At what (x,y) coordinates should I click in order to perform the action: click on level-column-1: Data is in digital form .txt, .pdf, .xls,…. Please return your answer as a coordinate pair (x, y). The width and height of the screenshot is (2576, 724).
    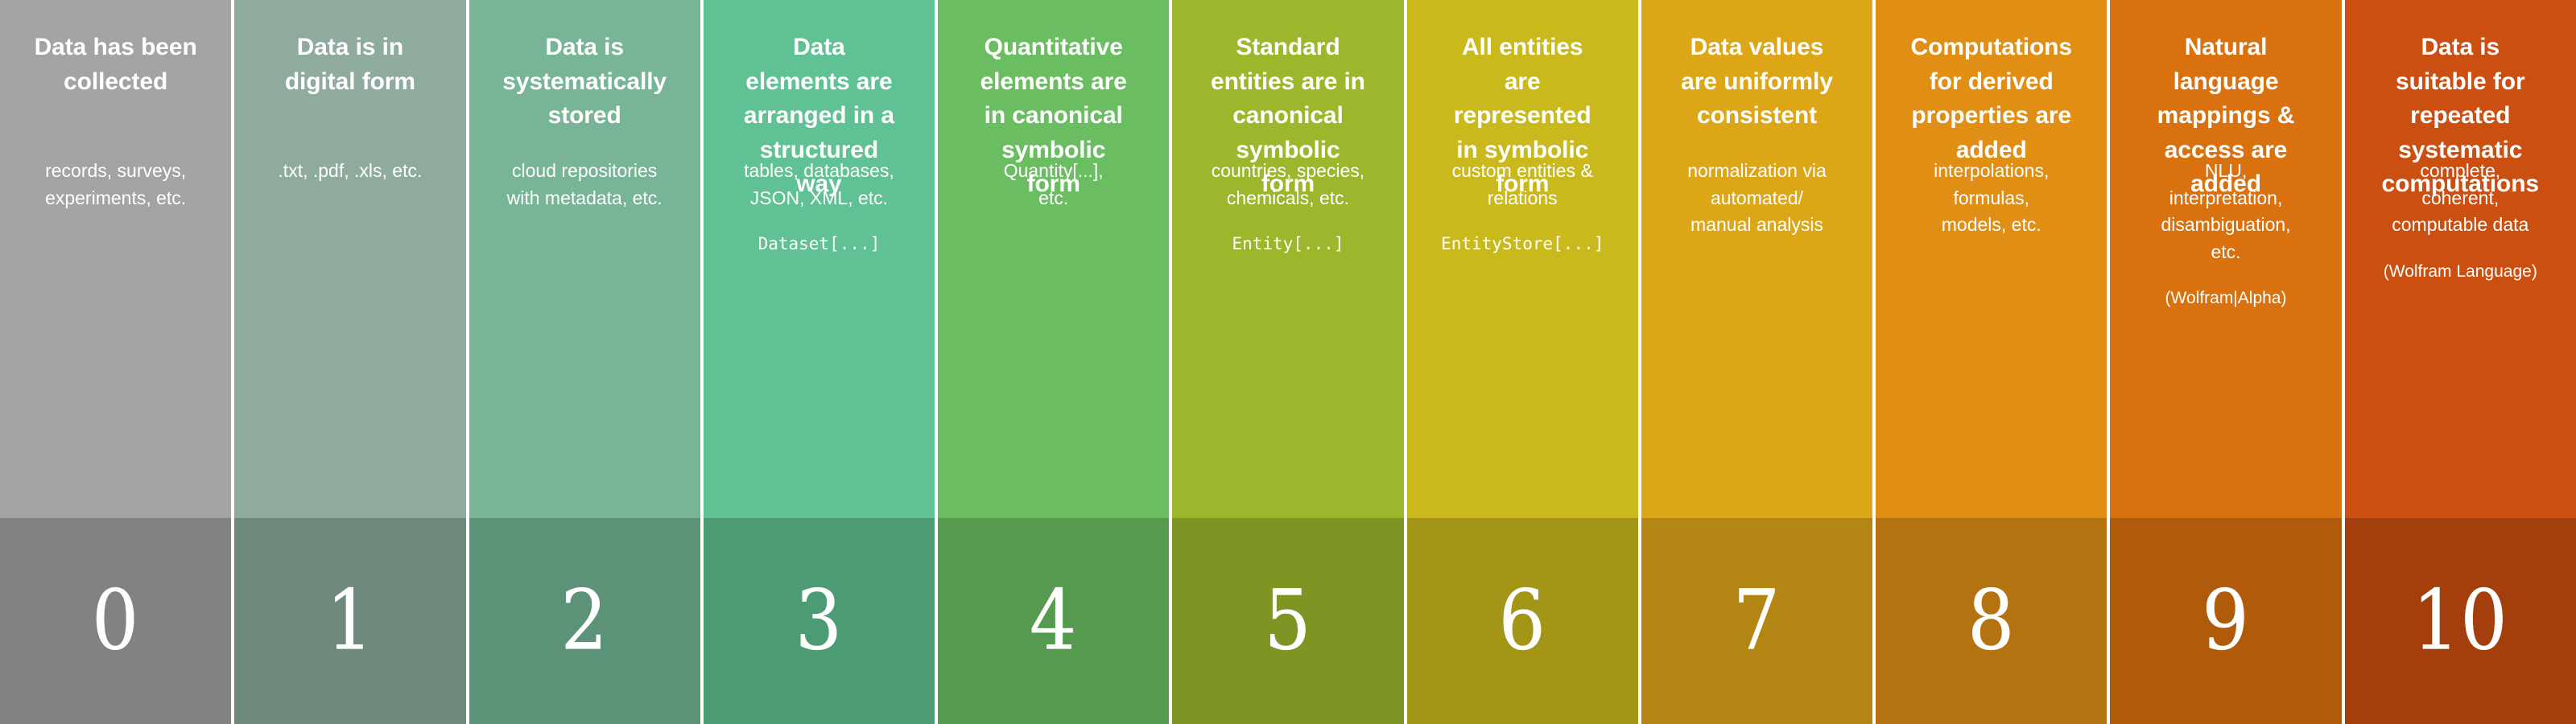
    Looking at the image, I should click on (350, 362).